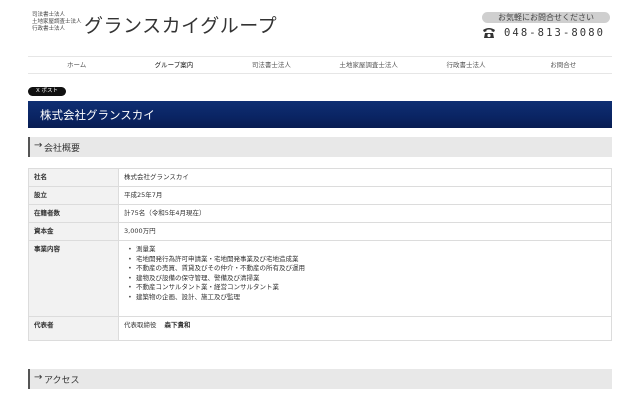 Image resolution: width=640 pixels, height=400 pixels. I want to click on corp-type-land: 土地家屋調査士法人, so click(57, 22).